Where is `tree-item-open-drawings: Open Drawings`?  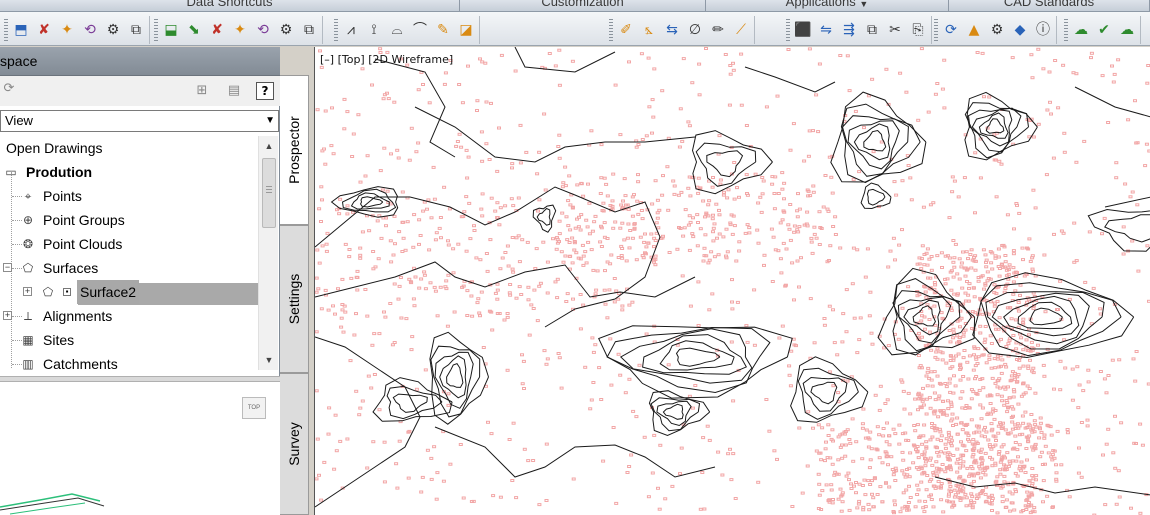 tree-item-open-drawings: Open Drawings is located at coordinates (54, 148).